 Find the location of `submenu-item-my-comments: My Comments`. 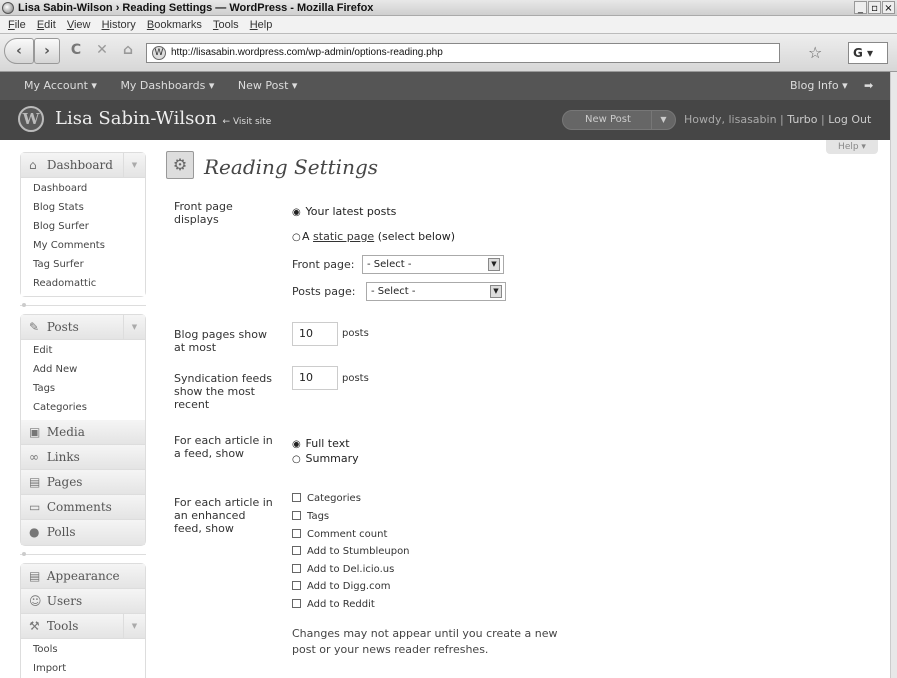

submenu-item-my-comments: My Comments is located at coordinates (89, 245).